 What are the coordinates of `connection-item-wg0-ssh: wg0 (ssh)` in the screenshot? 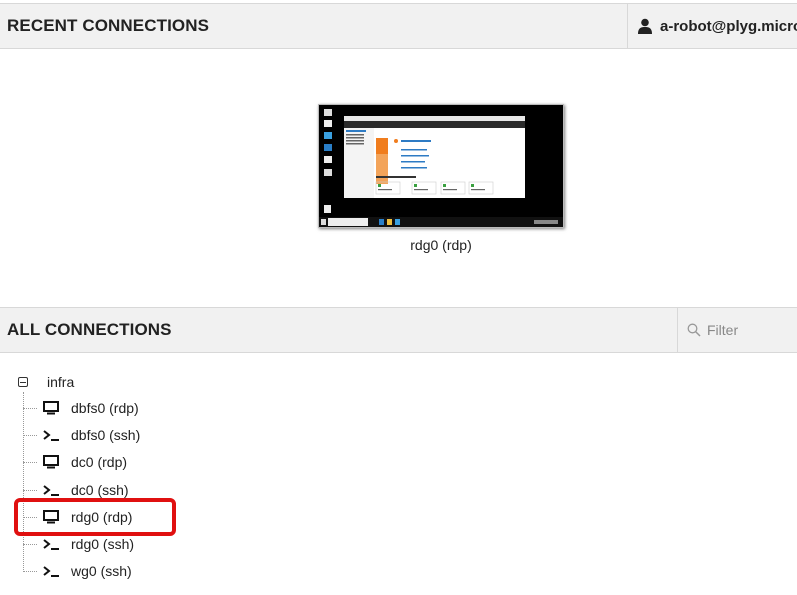 It's located at (77, 571).